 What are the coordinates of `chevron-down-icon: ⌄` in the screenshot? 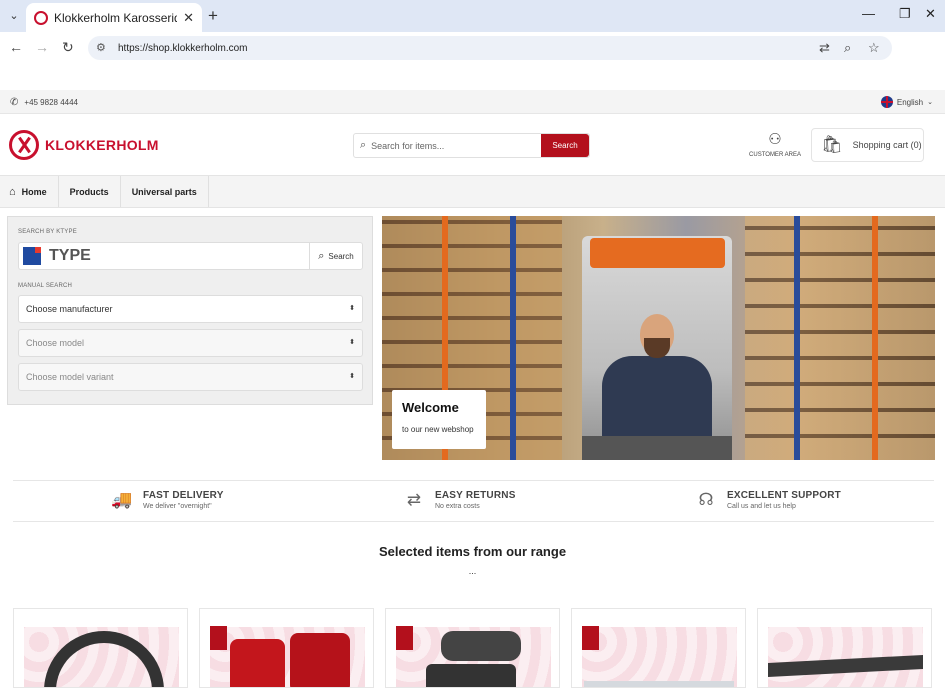 It's located at (930, 102).